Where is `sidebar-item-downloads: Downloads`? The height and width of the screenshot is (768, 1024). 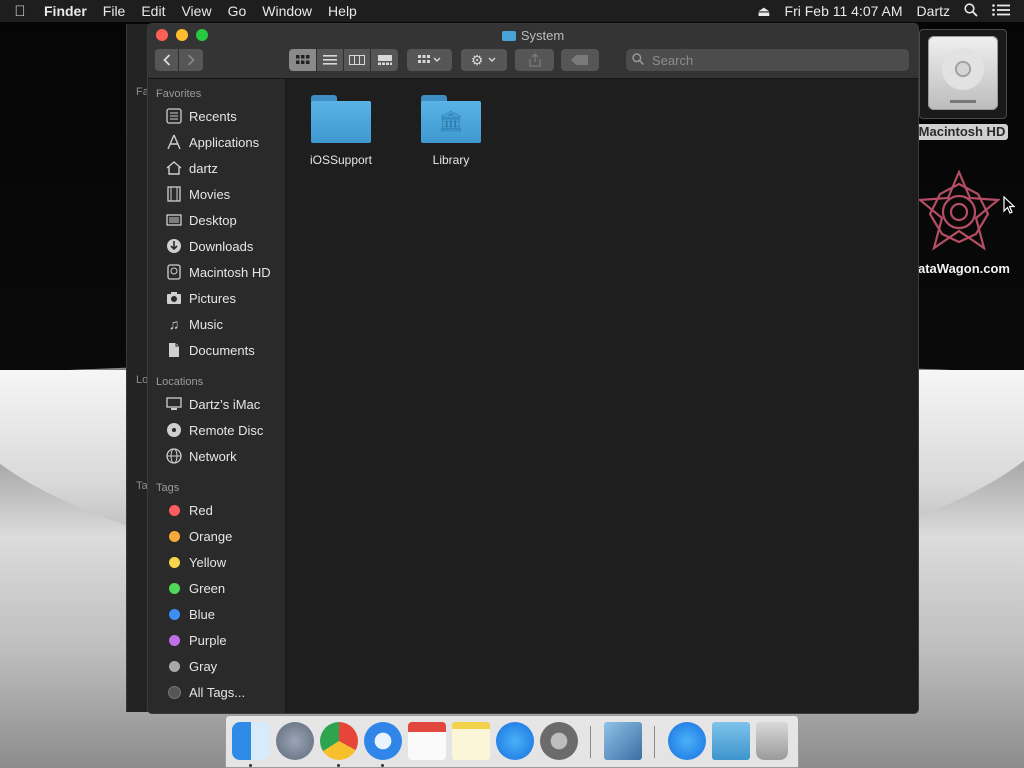 sidebar-item-downloads: Downloads is located at coordinates (216, 246).